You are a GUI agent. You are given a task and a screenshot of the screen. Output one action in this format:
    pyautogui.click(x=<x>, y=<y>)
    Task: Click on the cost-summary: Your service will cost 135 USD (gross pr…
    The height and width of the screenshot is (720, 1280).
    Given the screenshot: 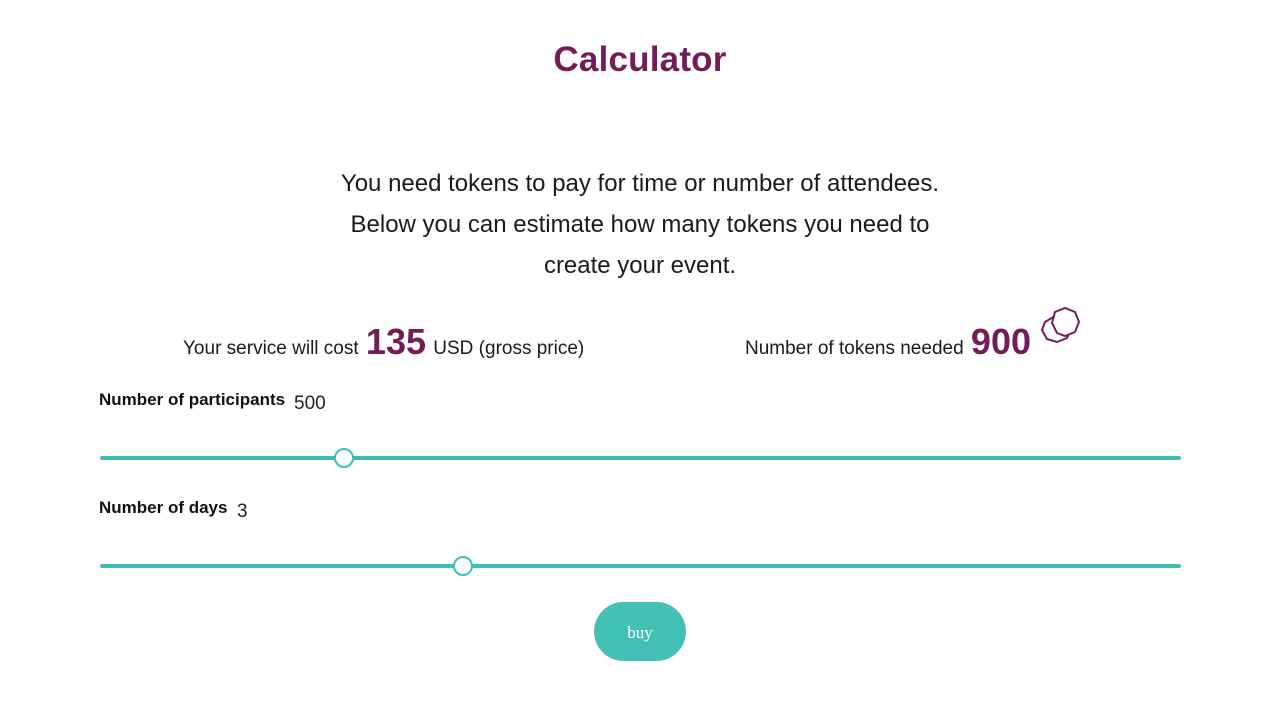 What is the action you would take?
    pyautogui.click(x=383, y=345)
    